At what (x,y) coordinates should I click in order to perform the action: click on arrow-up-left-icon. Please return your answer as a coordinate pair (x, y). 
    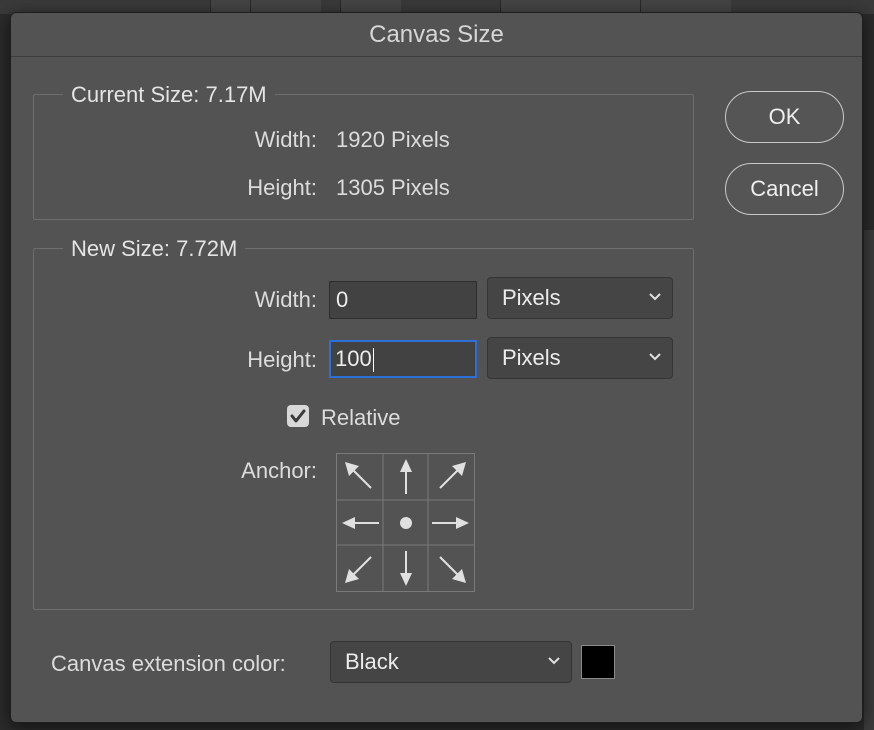
    Looking at the image, I should click on (358, 475).